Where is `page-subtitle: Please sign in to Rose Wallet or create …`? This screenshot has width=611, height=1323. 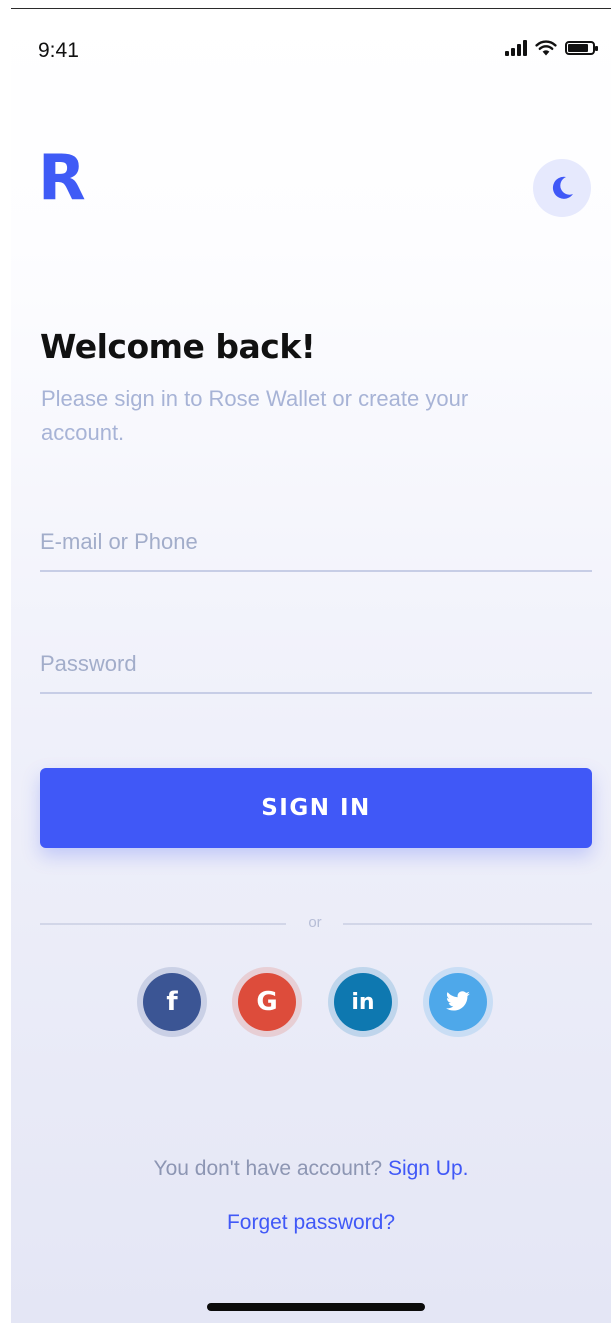 page-subtitle: Please sign in to Rose Wallet or create … is located at coordinates (255, 415).